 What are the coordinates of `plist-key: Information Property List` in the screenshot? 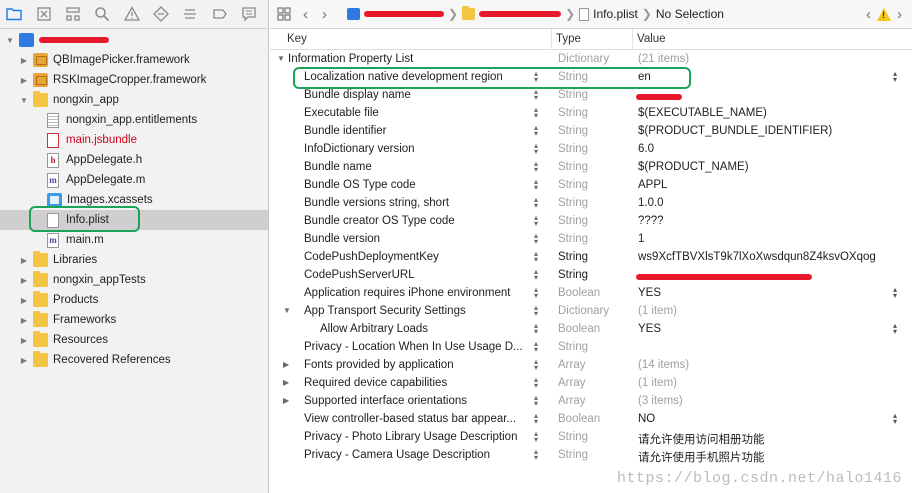 It's located at (350, 59).